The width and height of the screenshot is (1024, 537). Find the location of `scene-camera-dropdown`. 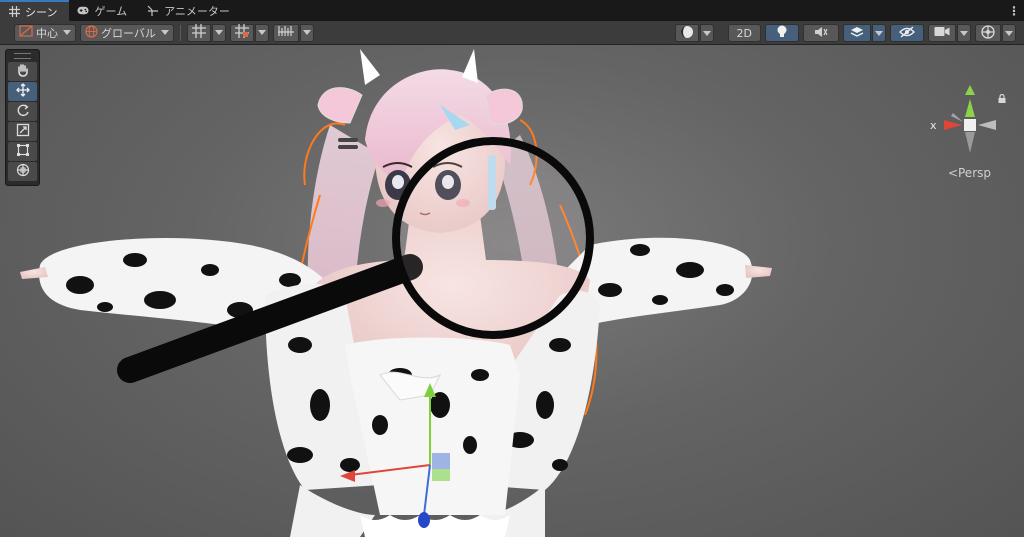

scene-camera-dropdown is located at coordinates (964, 33).